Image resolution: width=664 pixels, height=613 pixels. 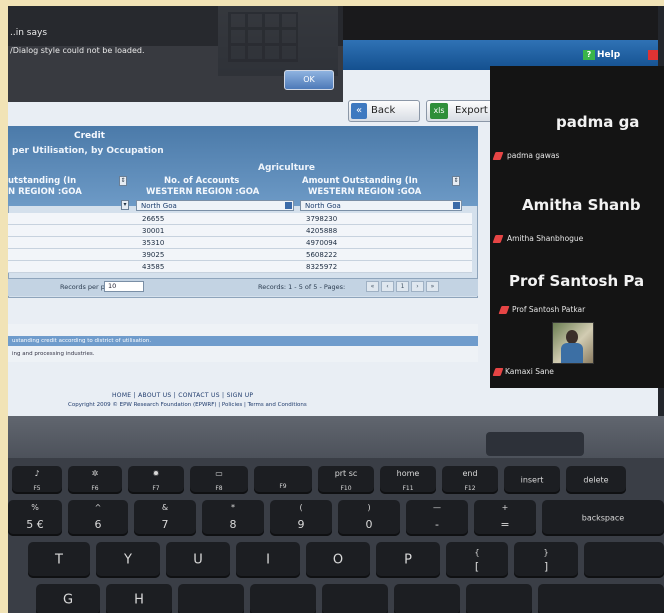 I want to click on key-right-bracket: }], so click(x=546, y=560).